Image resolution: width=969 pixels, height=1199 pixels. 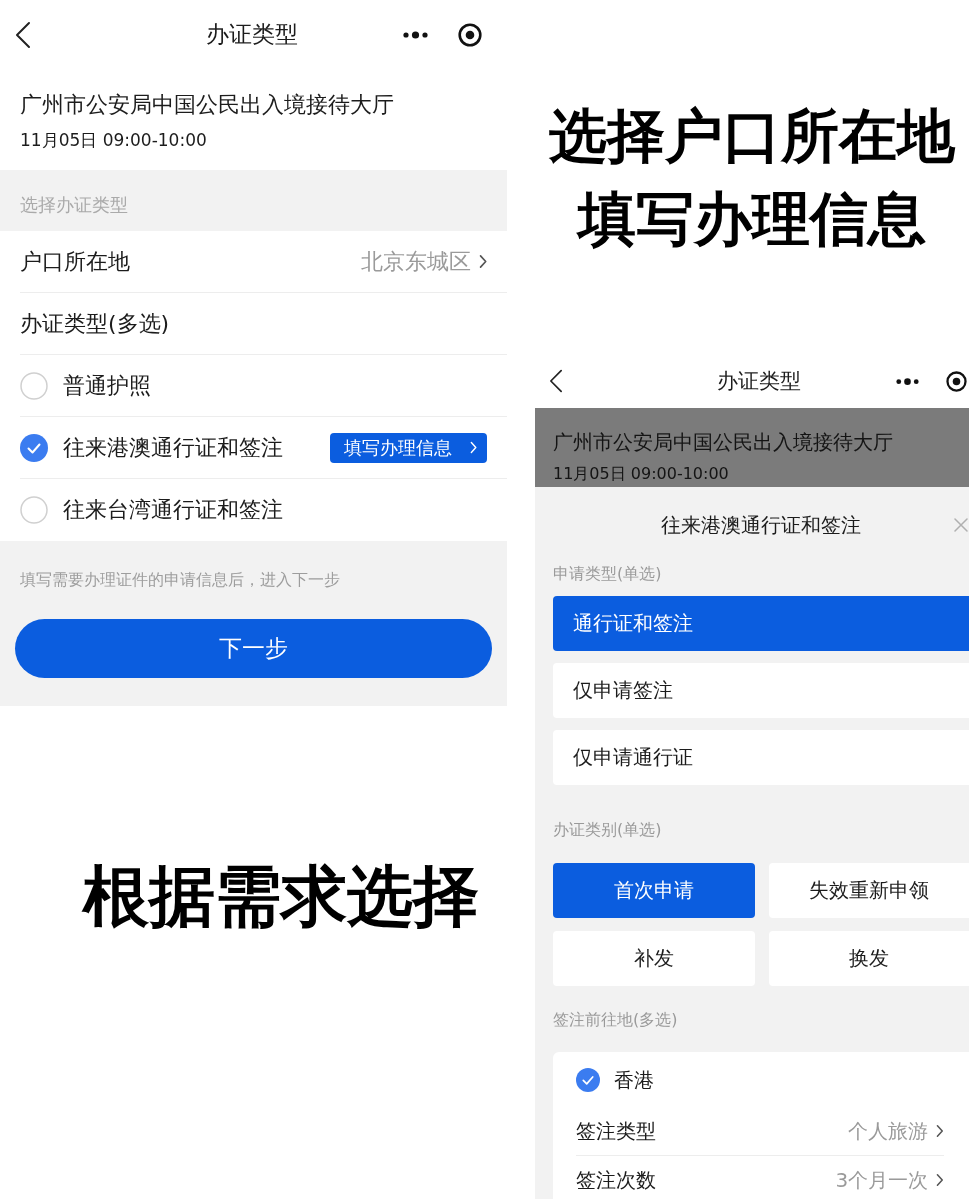 I want to click on option-button: 首次申请, so click(x=654, y=890).